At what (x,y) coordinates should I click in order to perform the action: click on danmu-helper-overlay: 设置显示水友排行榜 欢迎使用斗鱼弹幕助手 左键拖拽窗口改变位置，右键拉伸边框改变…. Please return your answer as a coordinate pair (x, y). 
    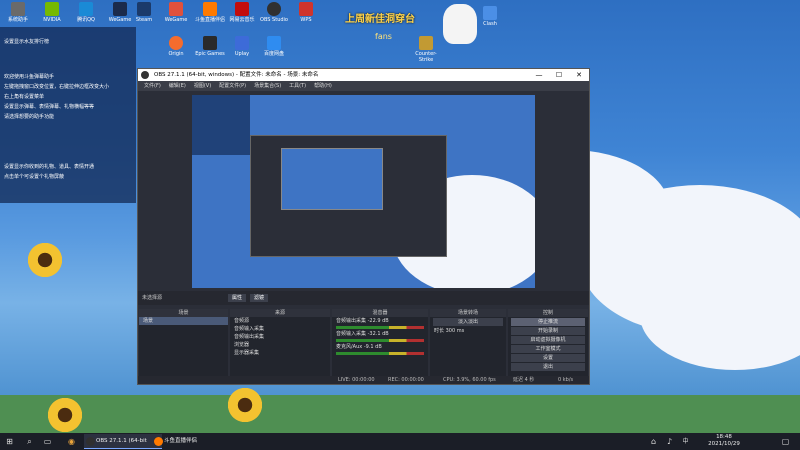
    Looking at the image, I should click on (68, 115).